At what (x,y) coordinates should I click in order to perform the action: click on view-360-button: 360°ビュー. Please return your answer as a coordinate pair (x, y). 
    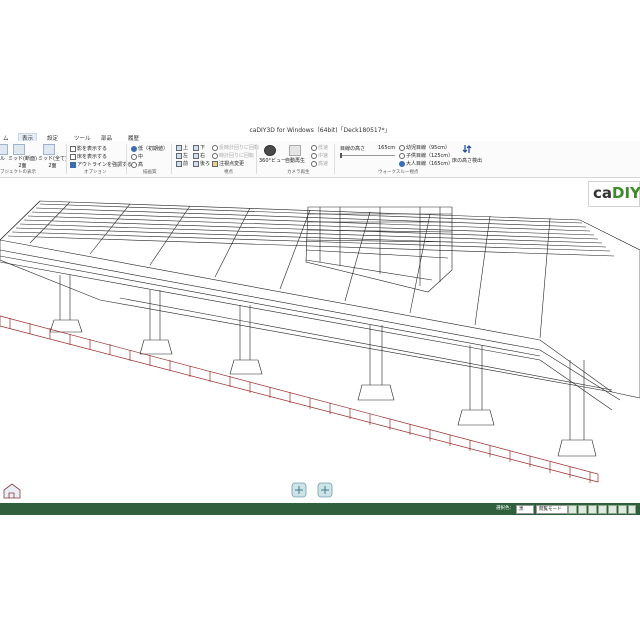
    Looking at the image, I should click on (272, 160).